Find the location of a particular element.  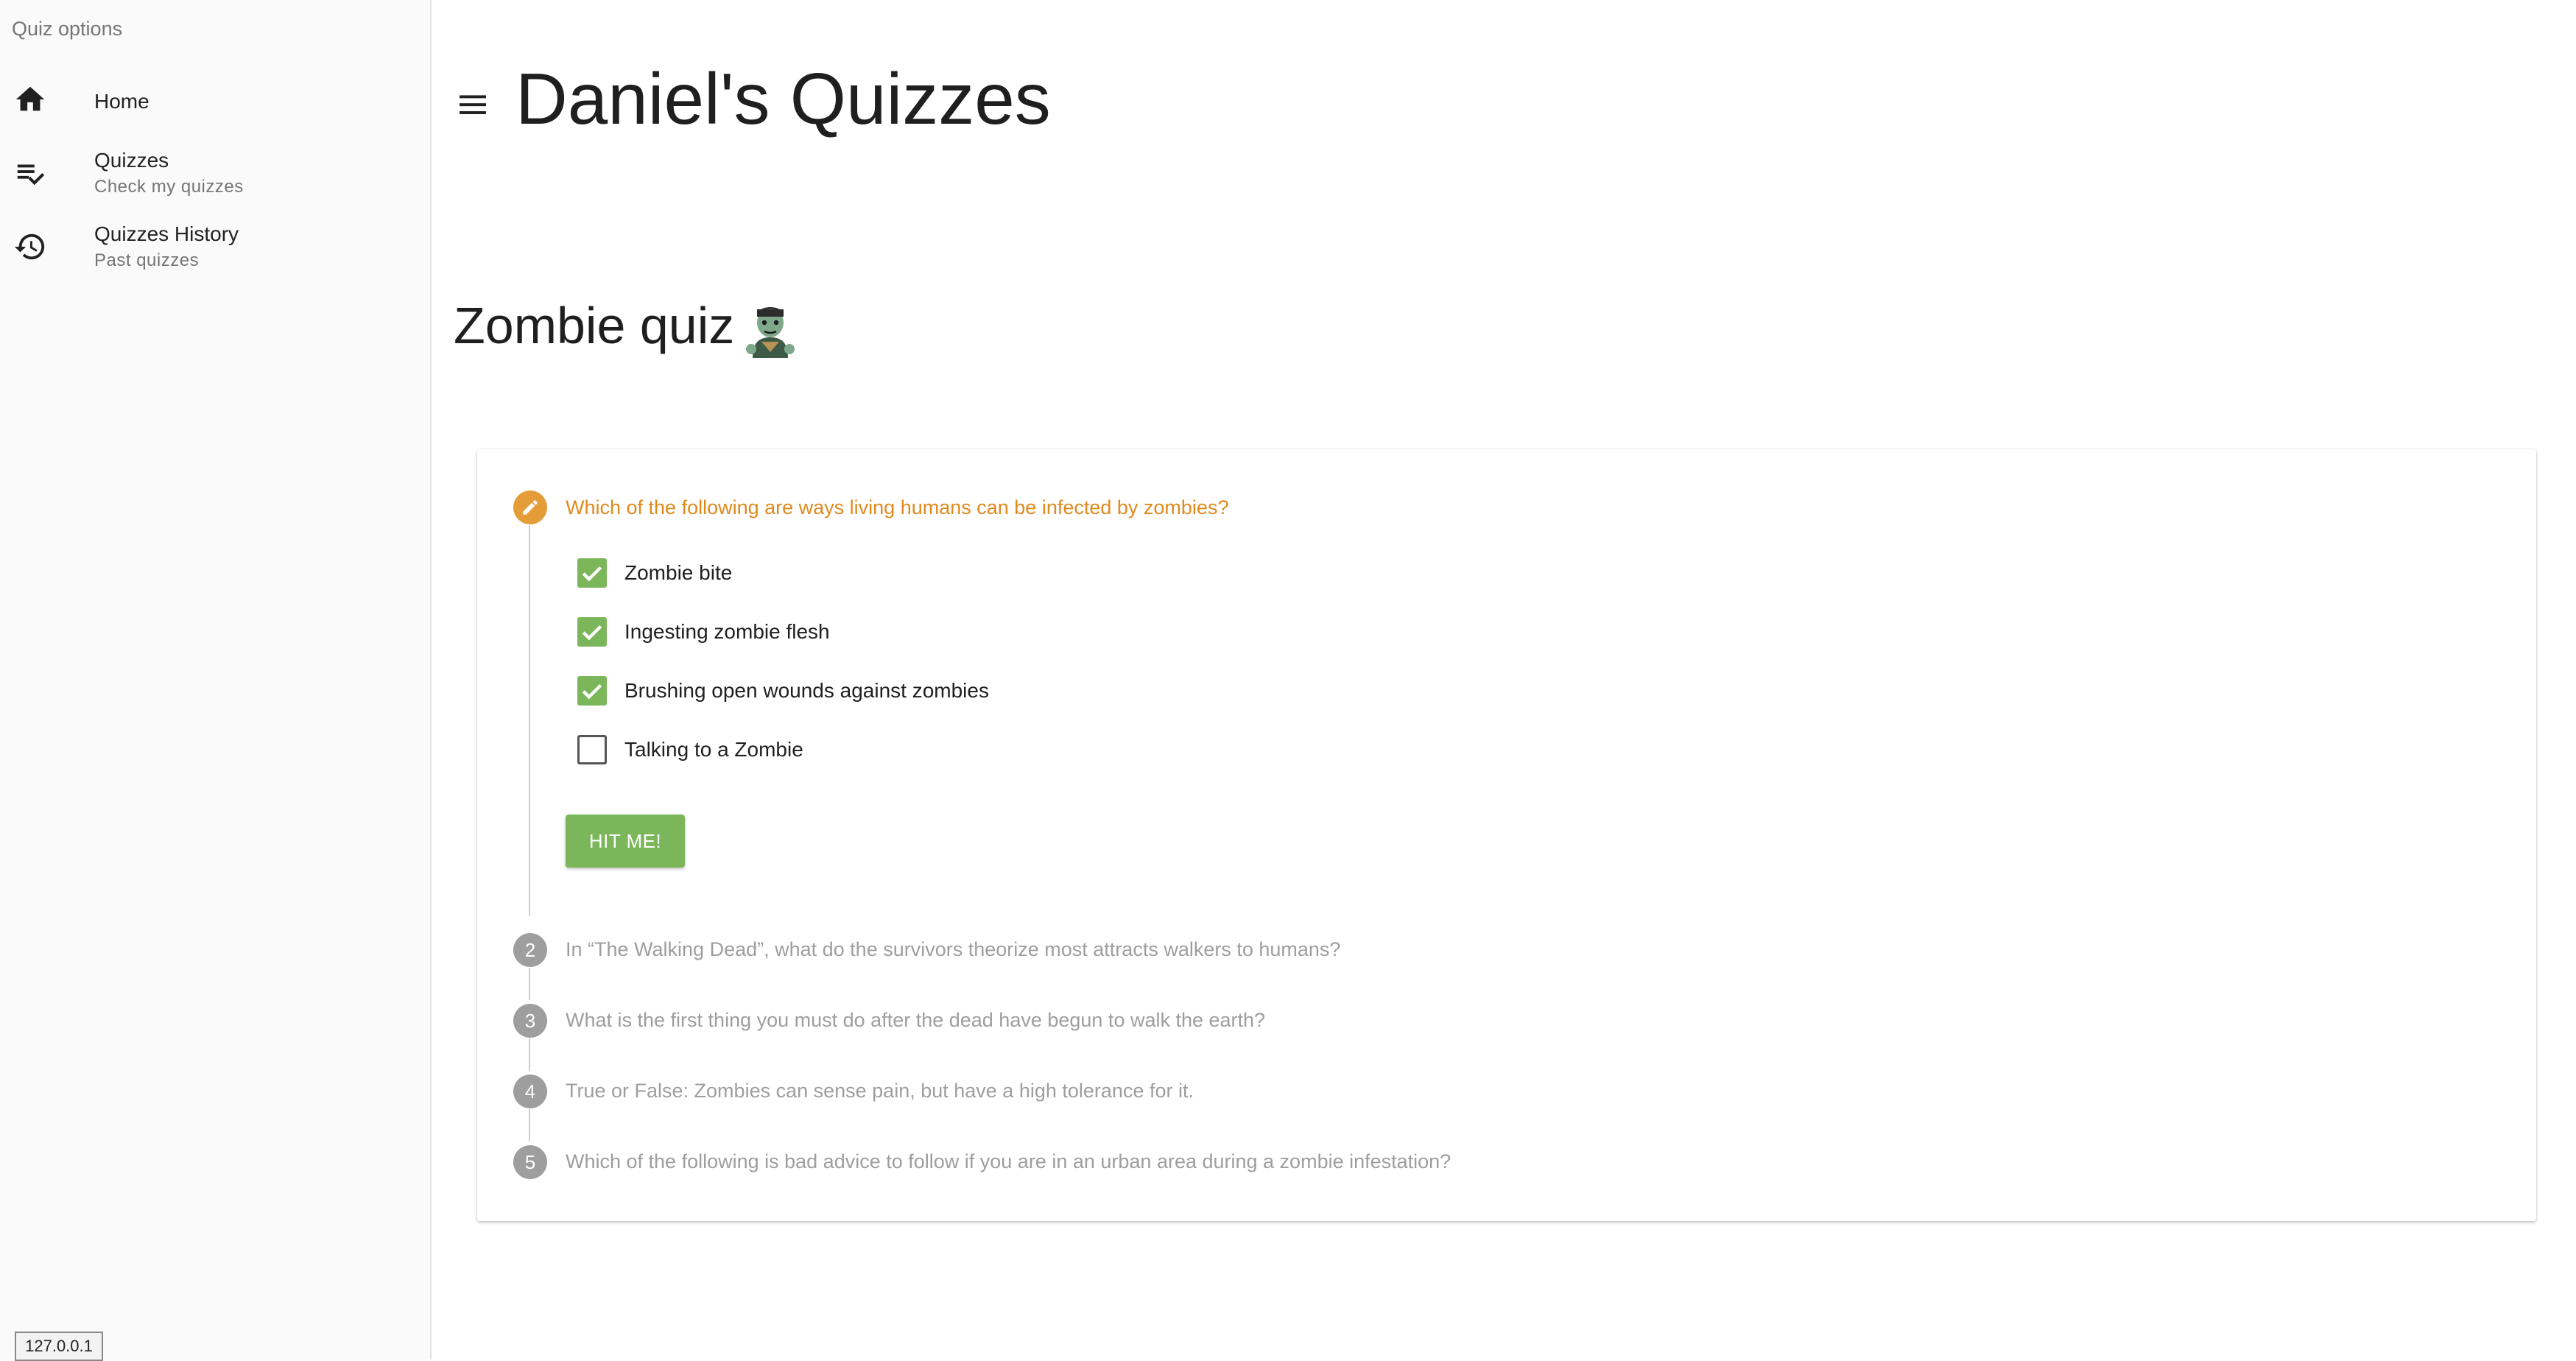

step-1-indicator is located at coordinates (530, 507).